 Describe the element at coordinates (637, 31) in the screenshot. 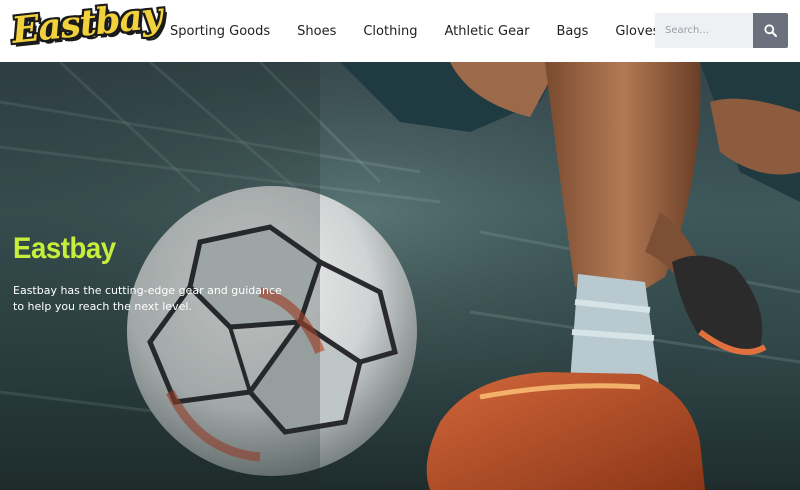

I see `nav-item-gloves: Gloves` at that location.